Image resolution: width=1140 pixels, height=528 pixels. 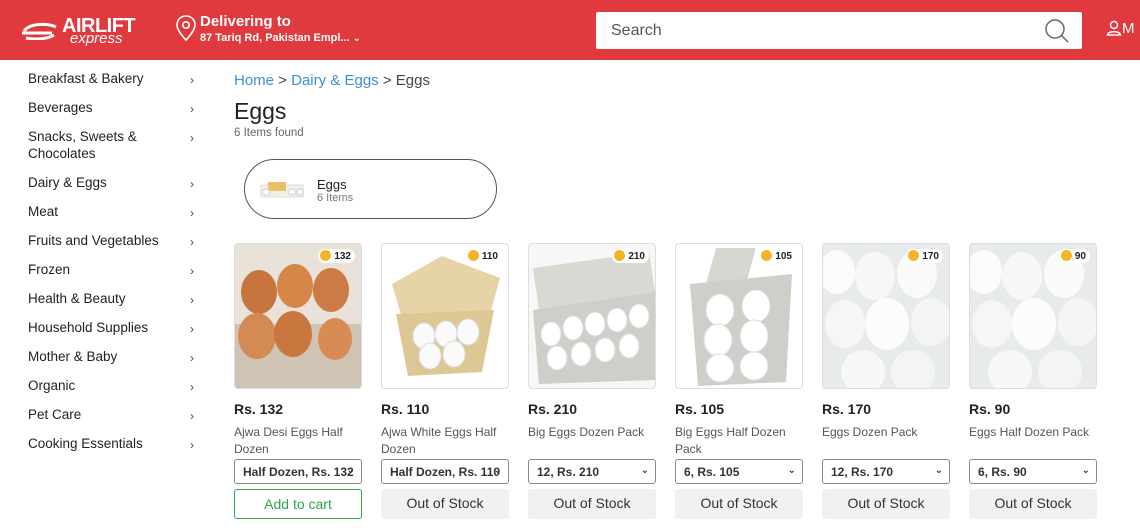 I want to click on reward-coins-badge: 105, so click(x=777, y=256).